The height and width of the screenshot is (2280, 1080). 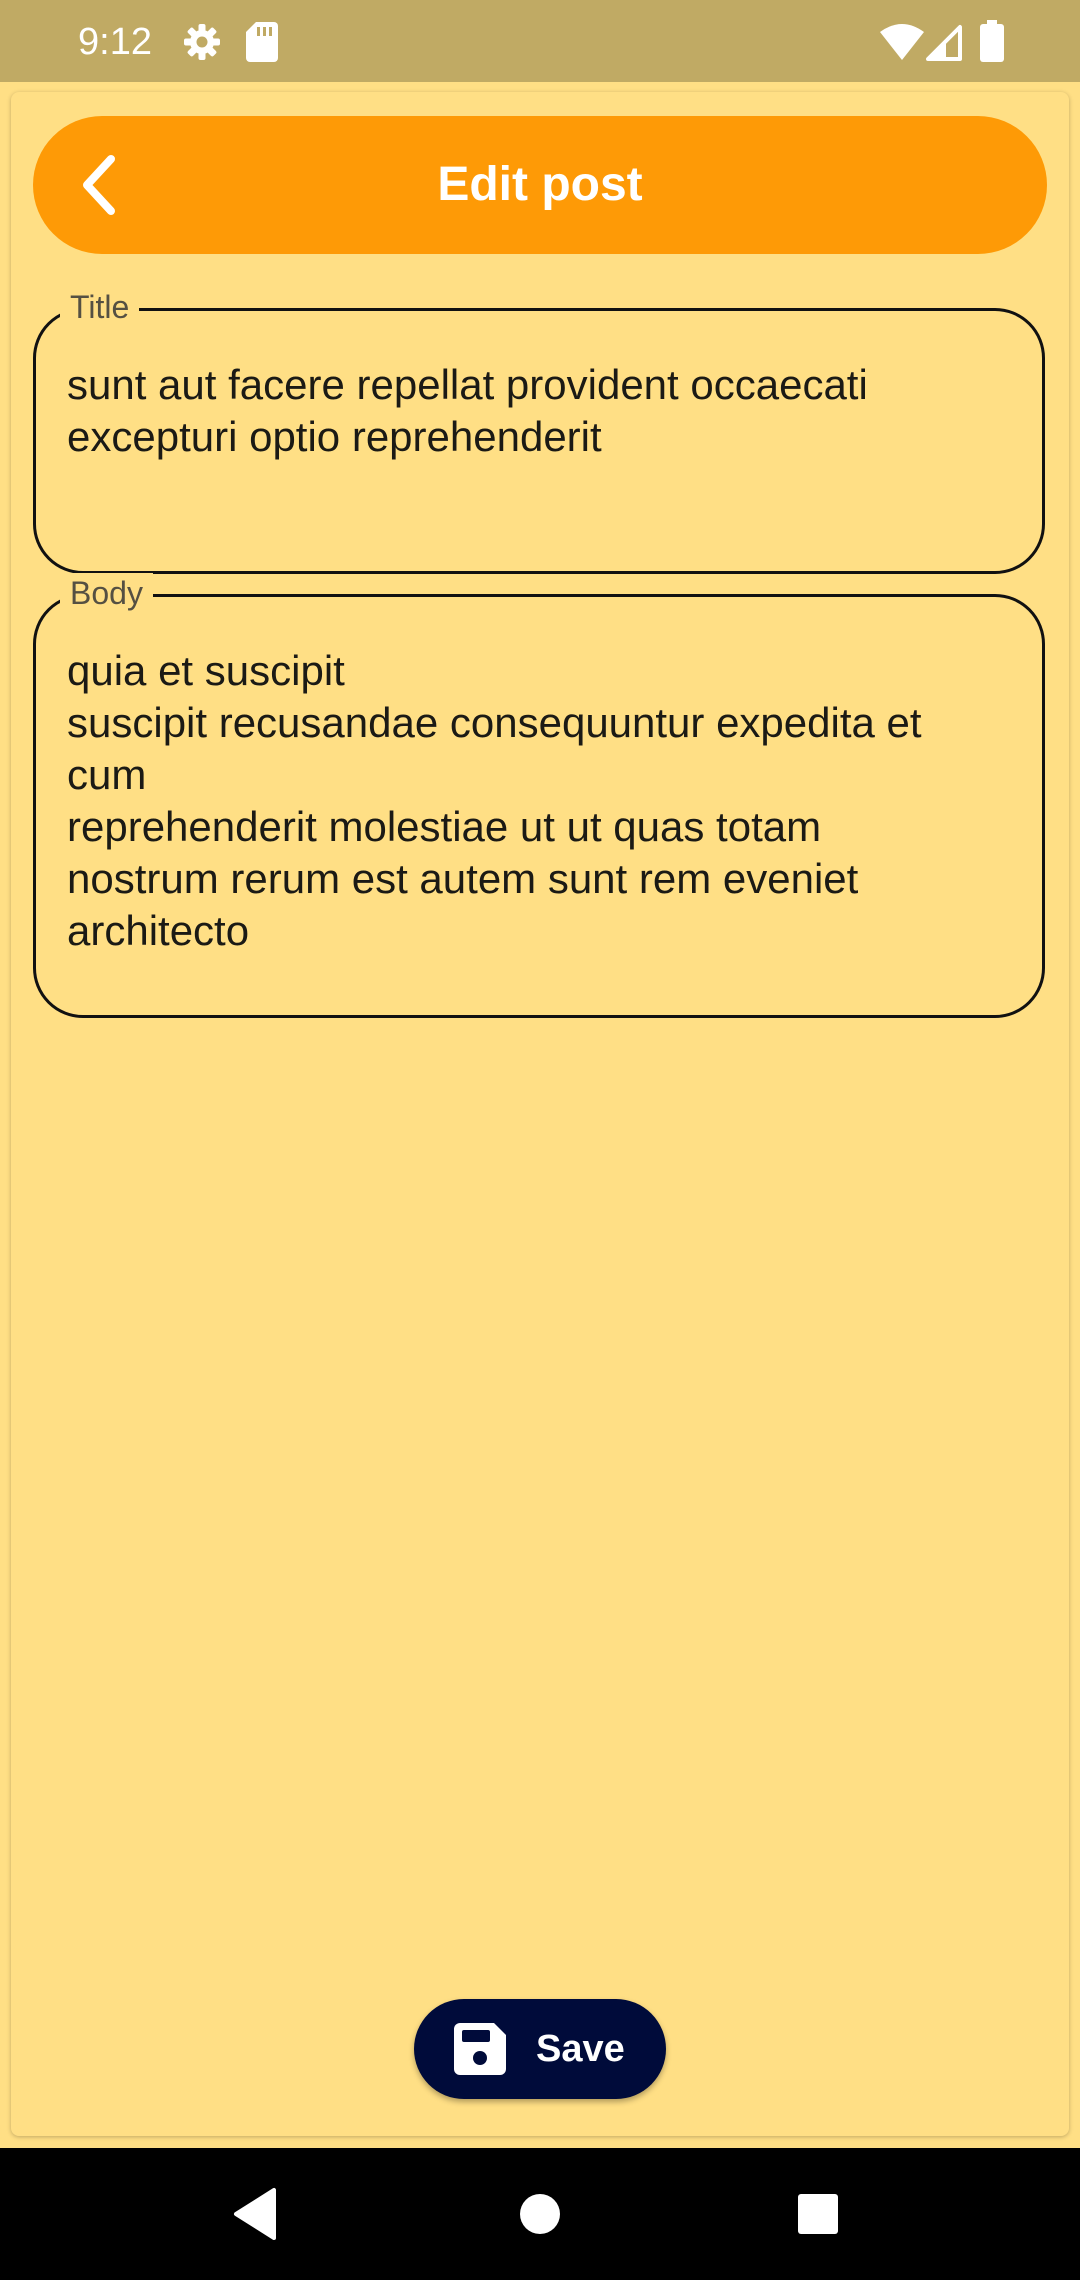 I want to click on floppy-disk-icon, so click(x=480, y=2049).